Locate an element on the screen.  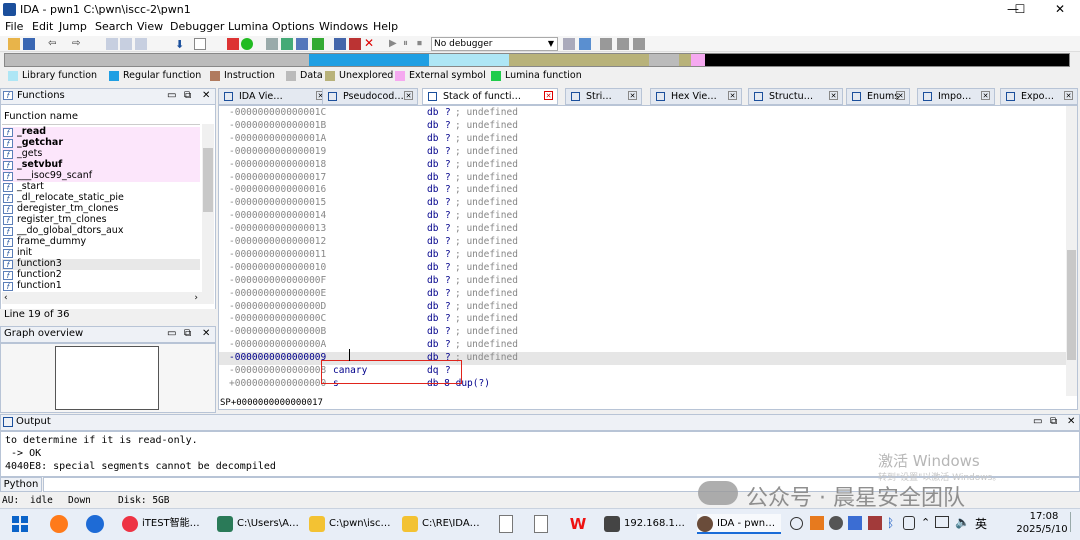
delete-icon: ✕ is located at coordinates (370, 43).